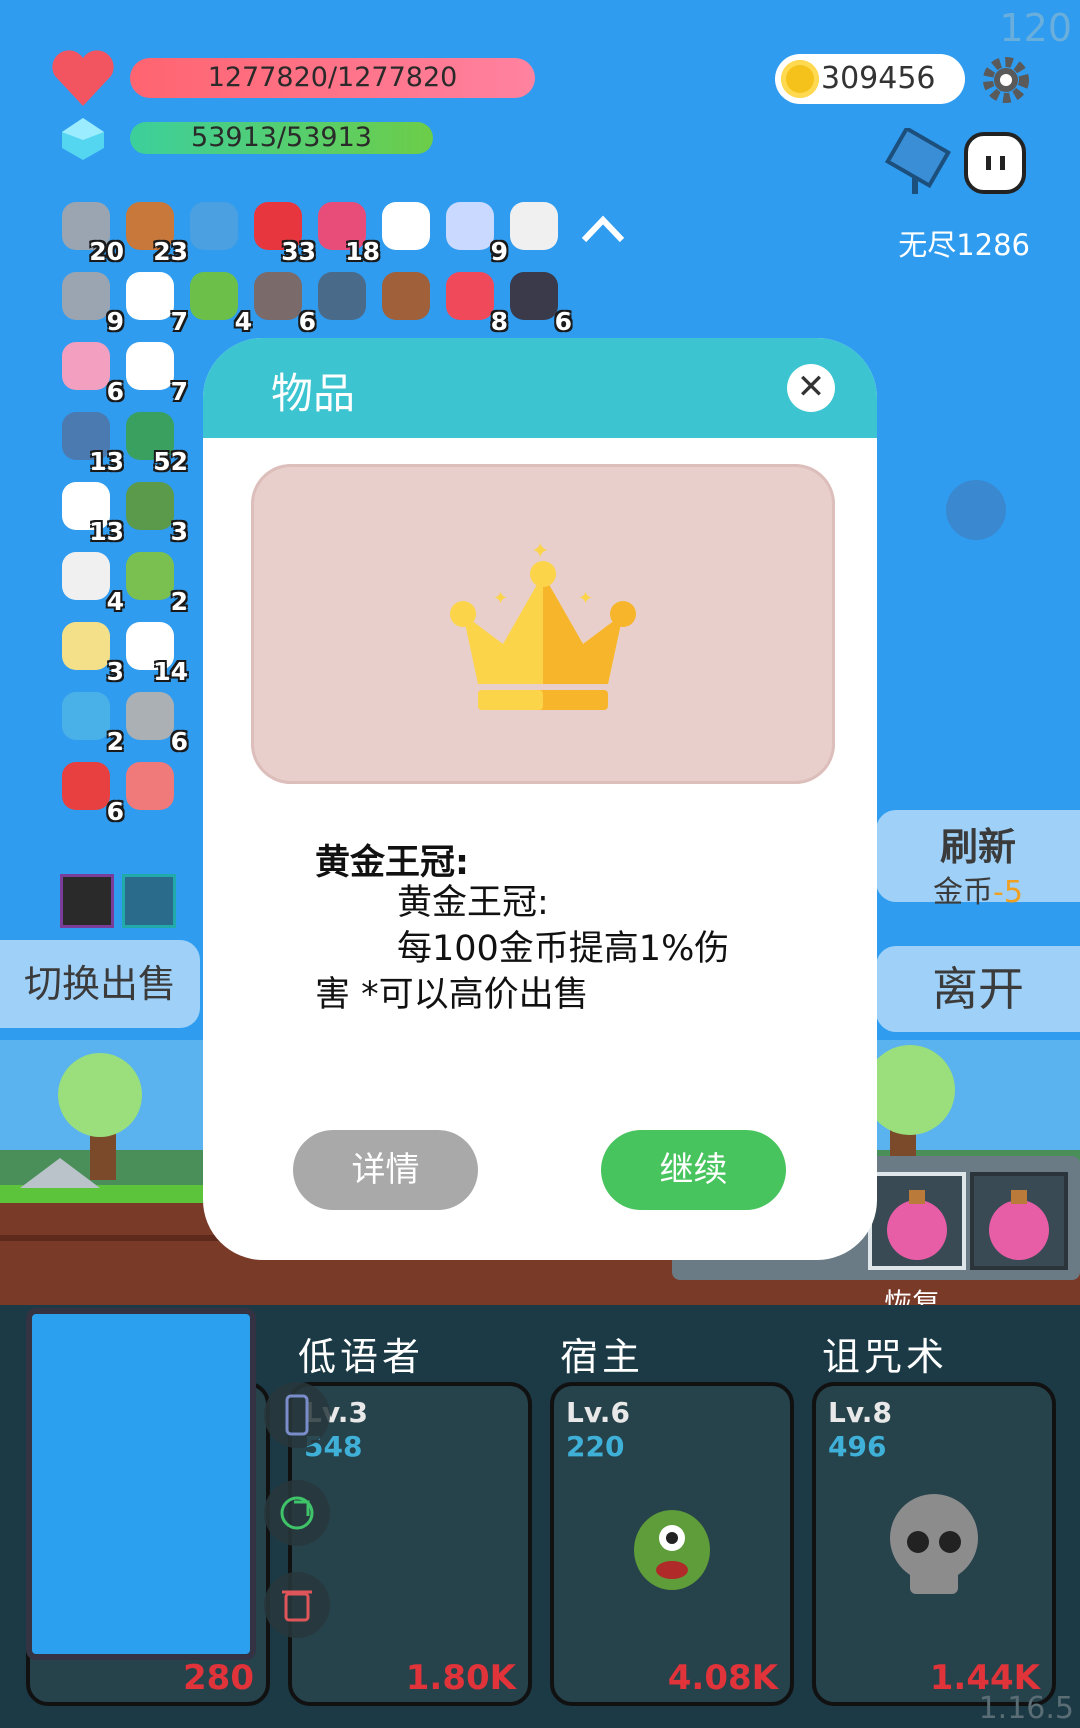  I want to click on mana-crystal-icon, so click(83, 139).